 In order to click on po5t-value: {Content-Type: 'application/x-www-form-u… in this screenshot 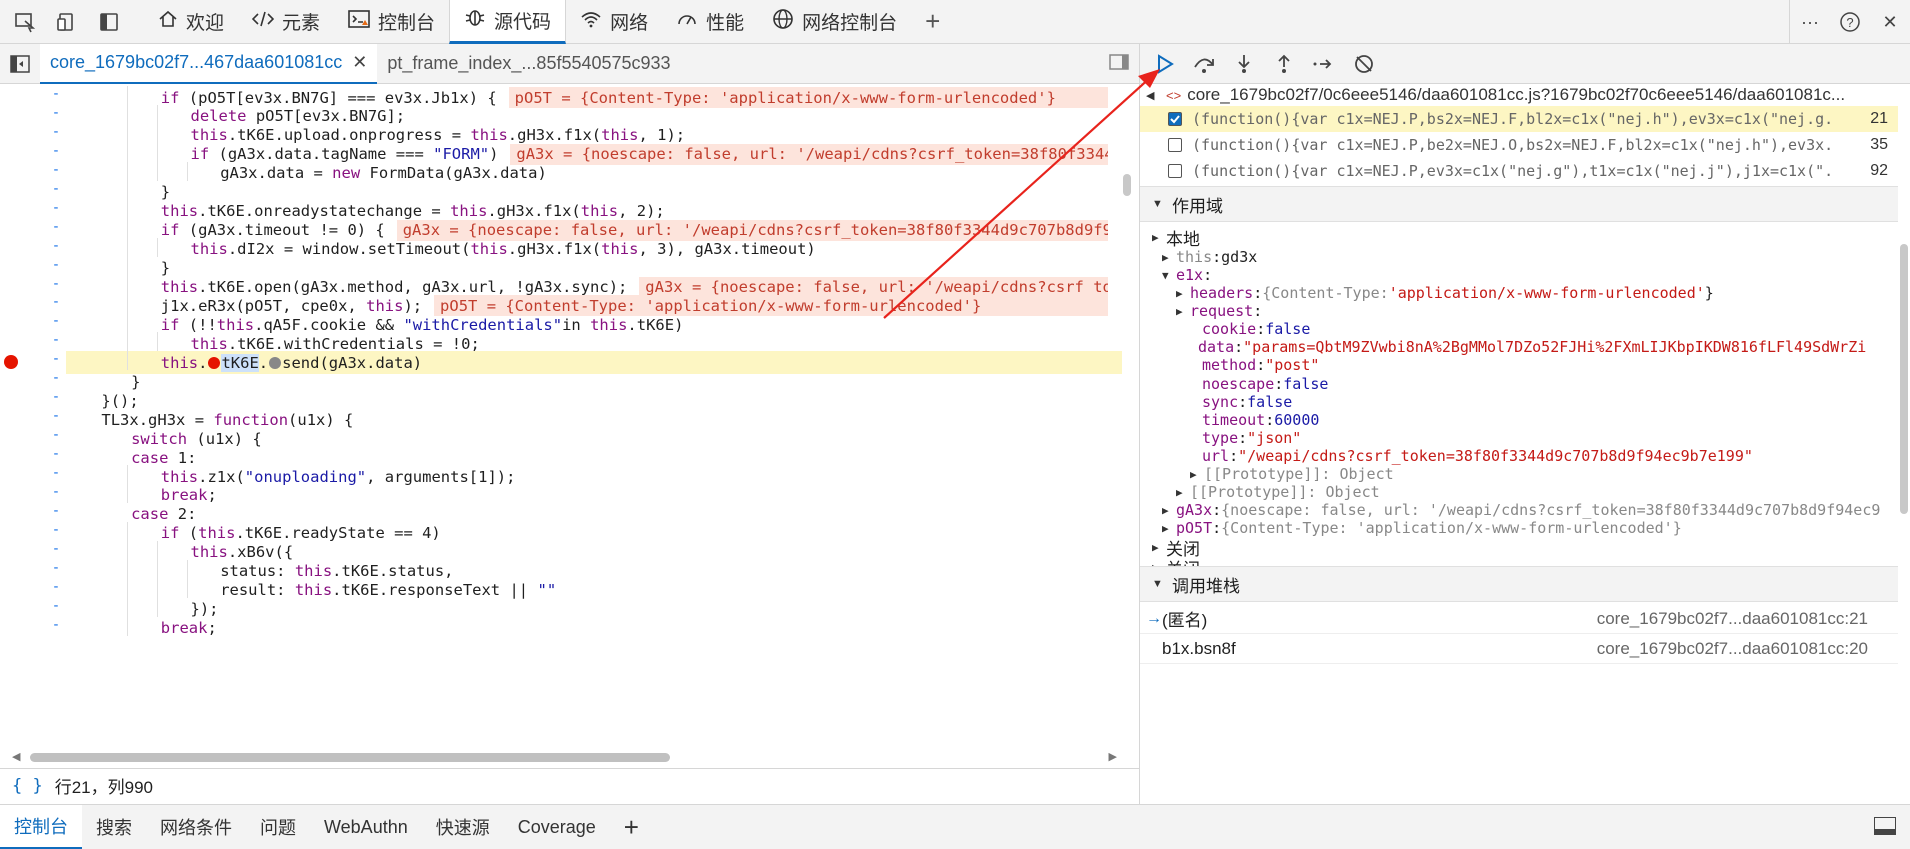, I will do `click(1451, 528)`.